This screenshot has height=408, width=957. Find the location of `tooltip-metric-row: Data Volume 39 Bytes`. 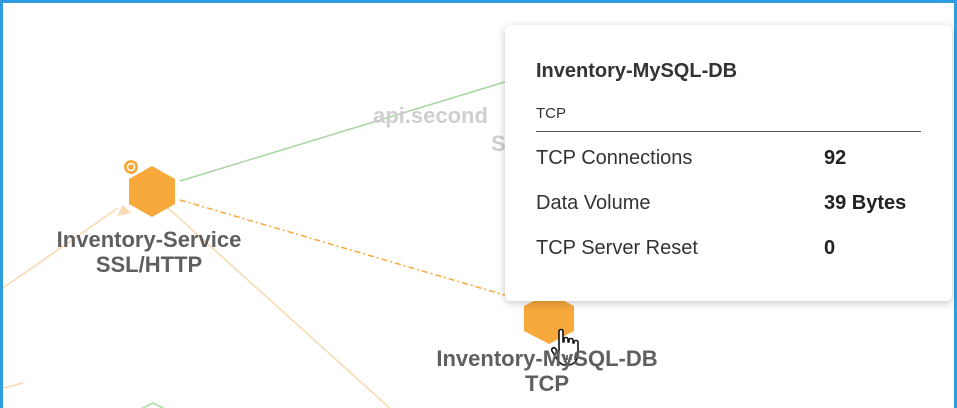

tooltip-metric-row: Data Volume 39 Bytes is located at coordinates (728, 203).